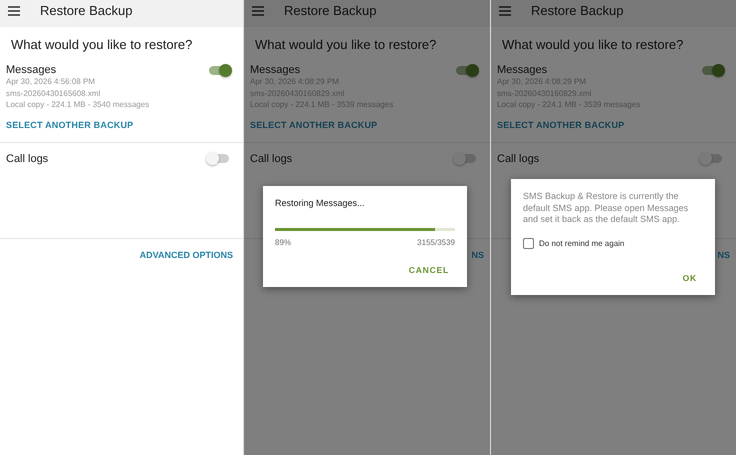 Image resolution: width=736 pixels, height=455 pixels. Describe the element at coordinates (51, 82) in the screenshot. I see `backup-date: Apr 30, 2026 4:56:08 PM` at that location.